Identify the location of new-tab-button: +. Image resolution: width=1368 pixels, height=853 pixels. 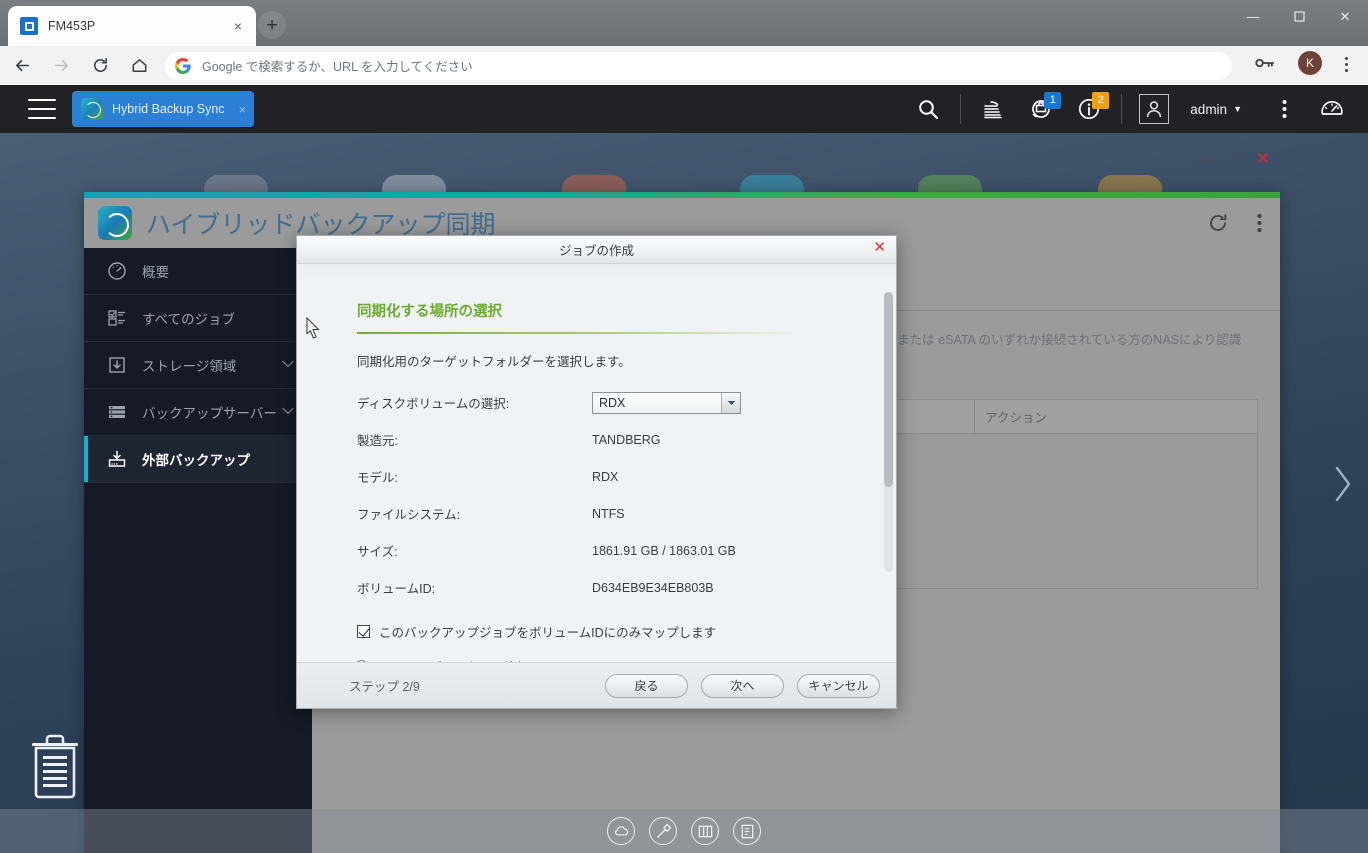
(272, 25).